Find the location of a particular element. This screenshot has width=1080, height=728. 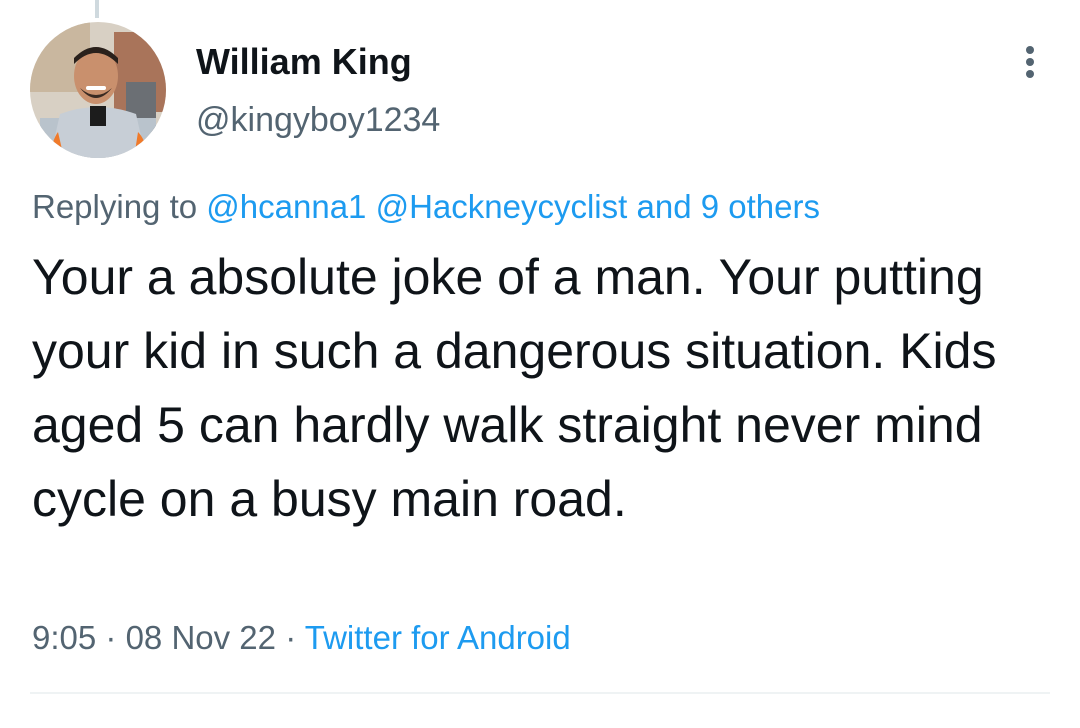

mention-link-hackneycyclist: @Hackneycyclist is located at coordinates (502, 206).